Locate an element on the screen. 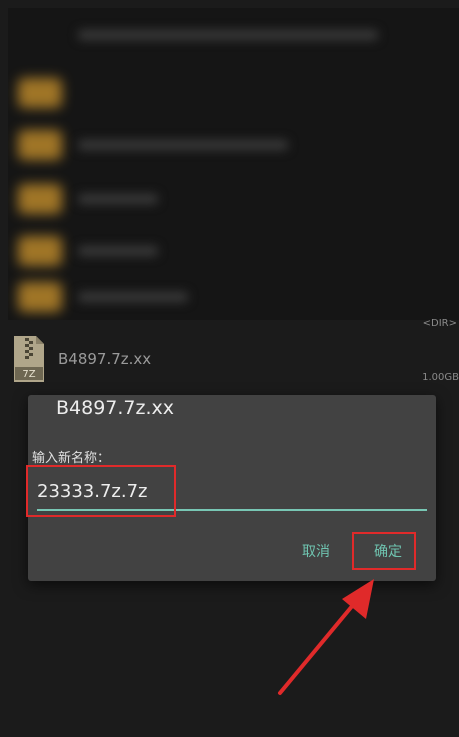  rename-prompt-label: 输入新名称： is located at coordinates (71, 458).